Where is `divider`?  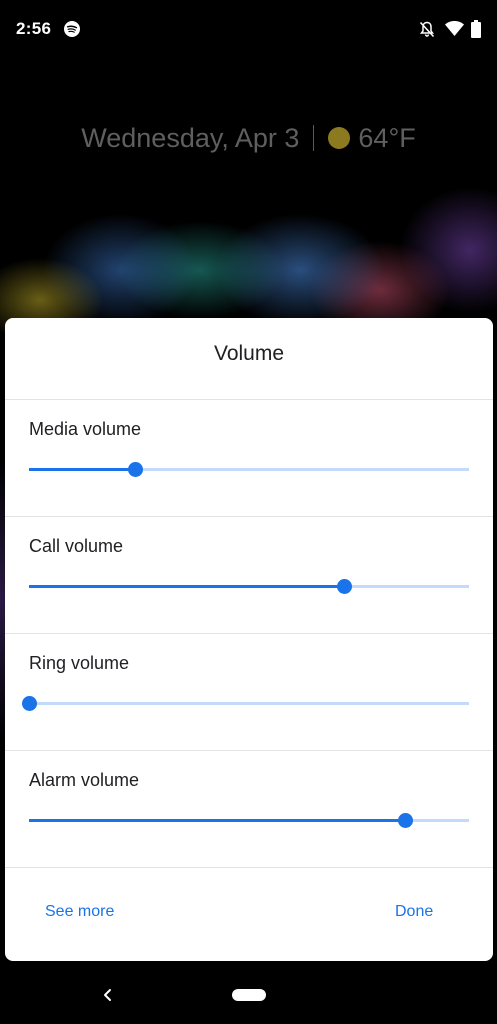
divider is located at coordinates (249, 867).